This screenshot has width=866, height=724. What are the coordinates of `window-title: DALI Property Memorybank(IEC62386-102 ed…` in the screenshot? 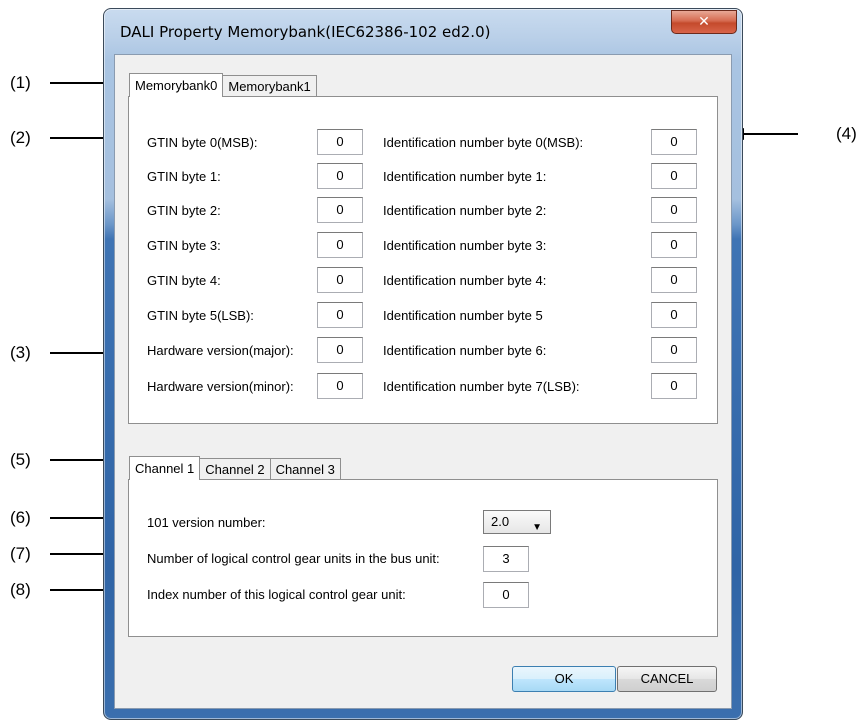 It's located at (305, 32).